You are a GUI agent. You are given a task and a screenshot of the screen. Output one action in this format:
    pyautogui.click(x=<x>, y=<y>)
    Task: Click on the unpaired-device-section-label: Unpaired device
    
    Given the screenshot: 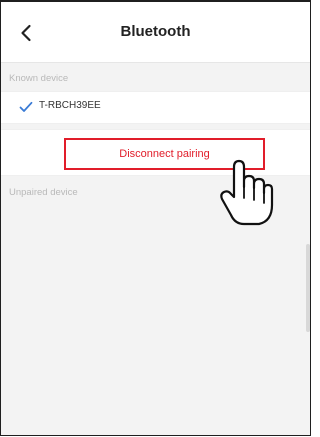 What is the action you would take?
    pyautogui.click(x=43, y=192)
    